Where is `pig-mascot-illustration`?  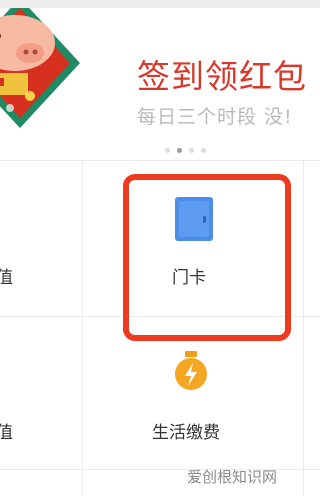
pig-mascot-illustration is located at coordinates (40, 68).